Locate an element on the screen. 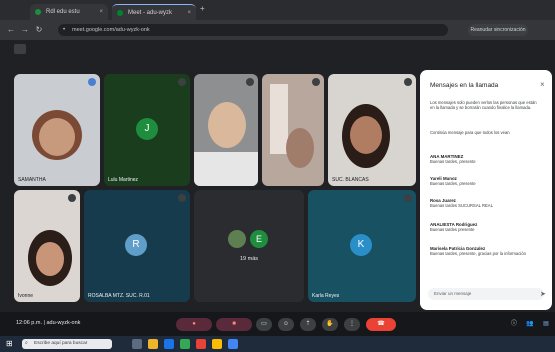 The height and width of the screenshot is (352, 555). browser-tab-2: Meet - adu-wyzk × is located at coordinates (154, 12).